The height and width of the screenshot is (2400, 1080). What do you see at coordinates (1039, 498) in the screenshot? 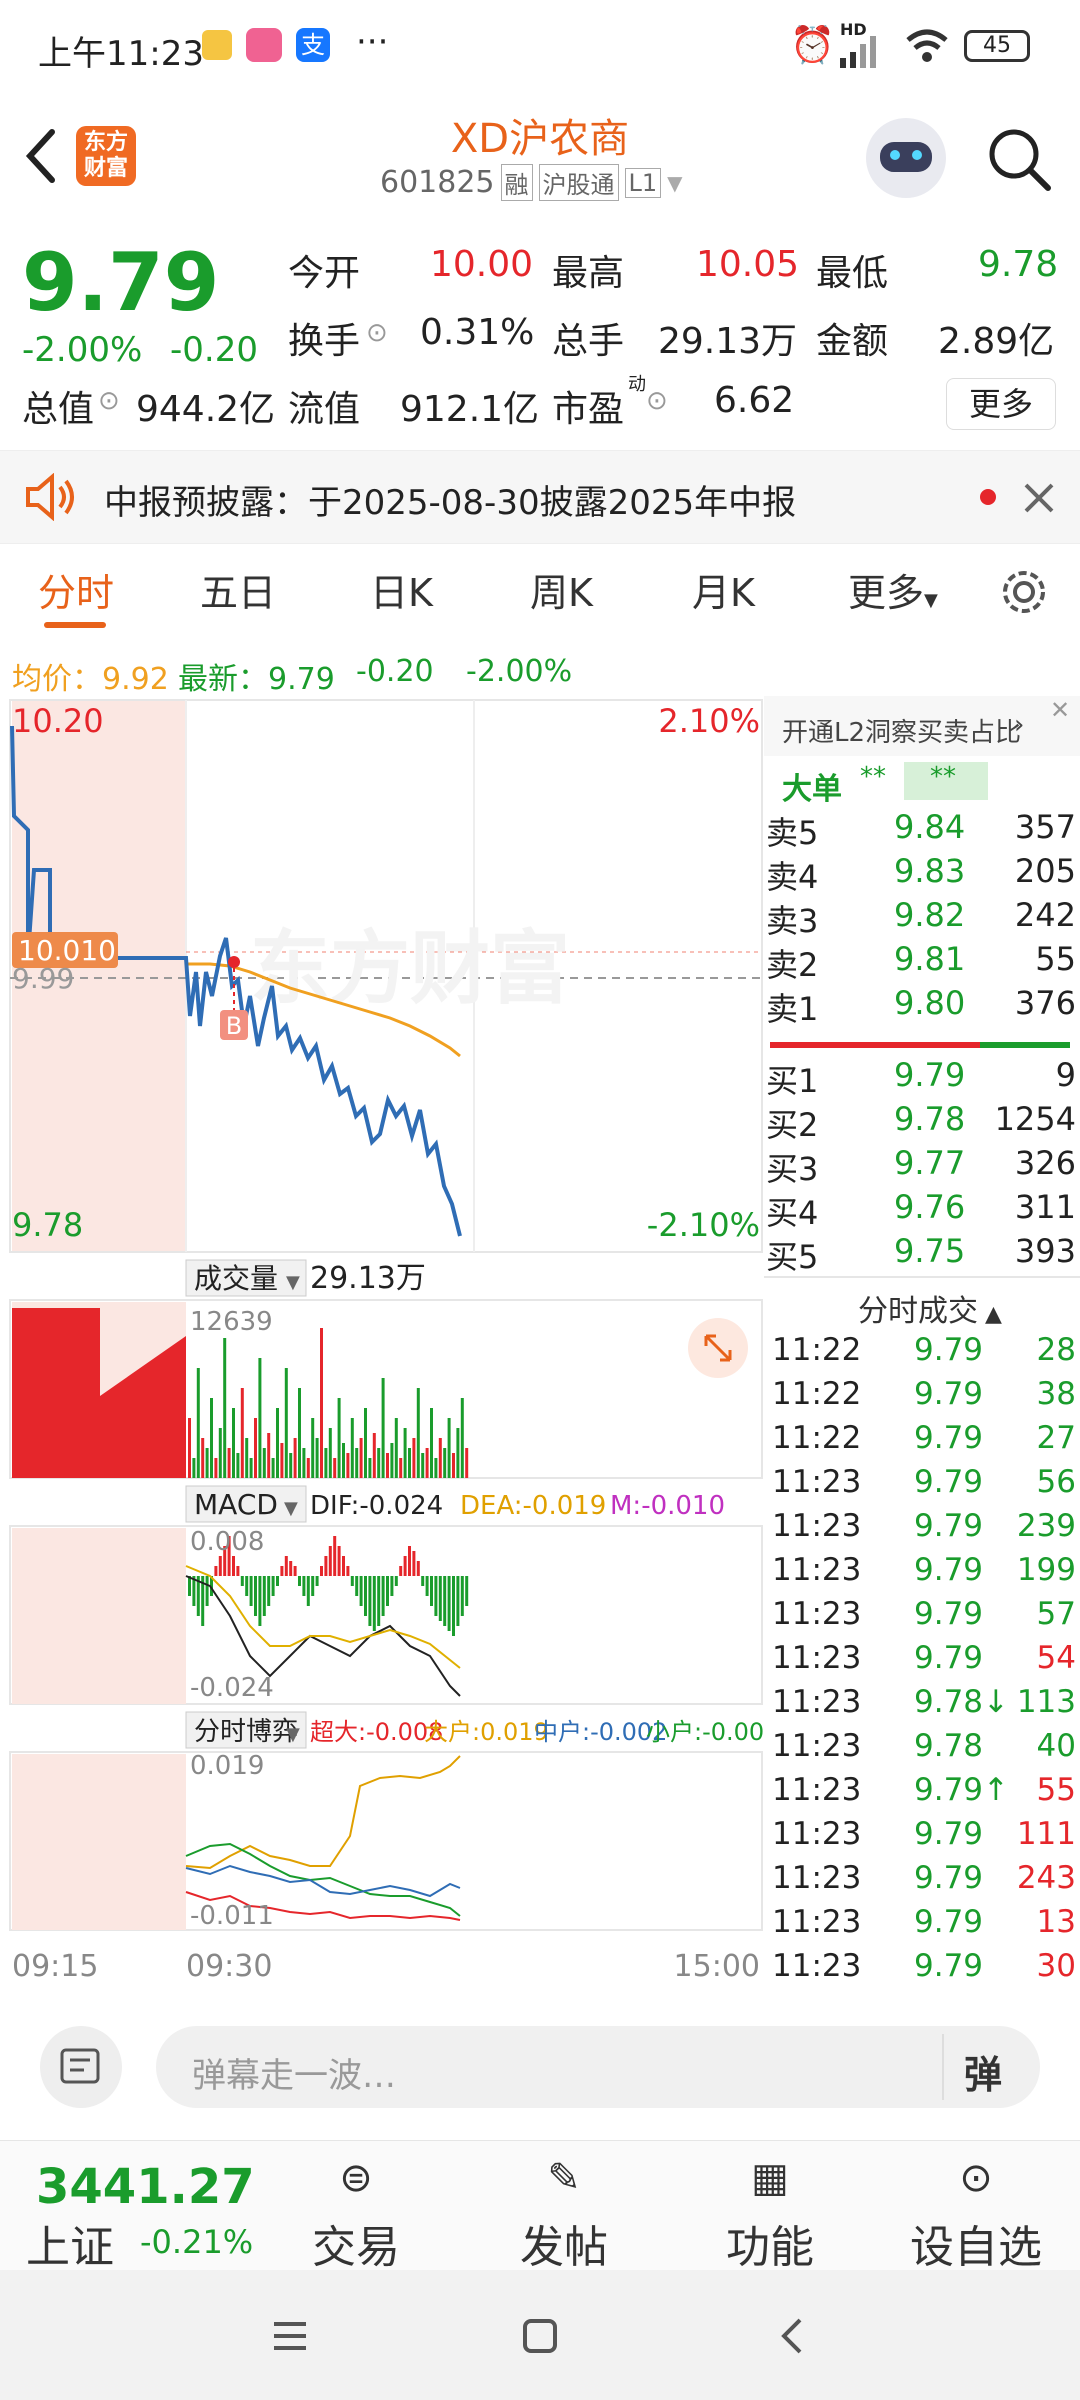
I see `close-icon` at bounding box center [1039, 498].